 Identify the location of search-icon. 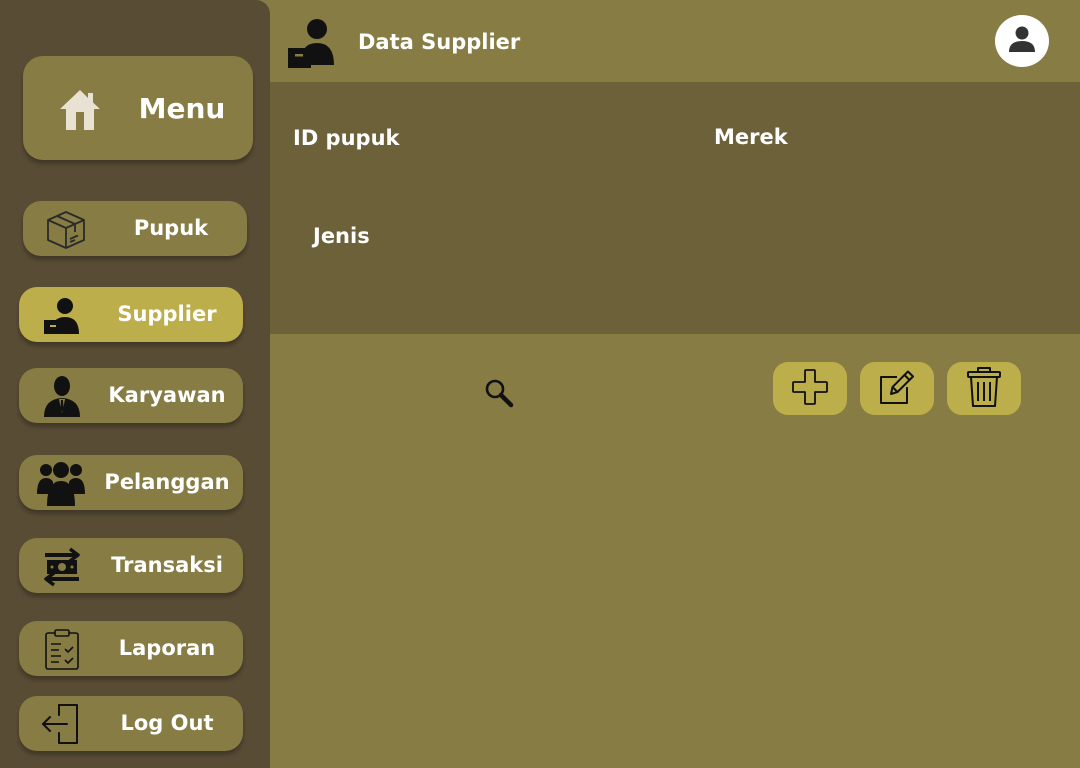
(499, 395).